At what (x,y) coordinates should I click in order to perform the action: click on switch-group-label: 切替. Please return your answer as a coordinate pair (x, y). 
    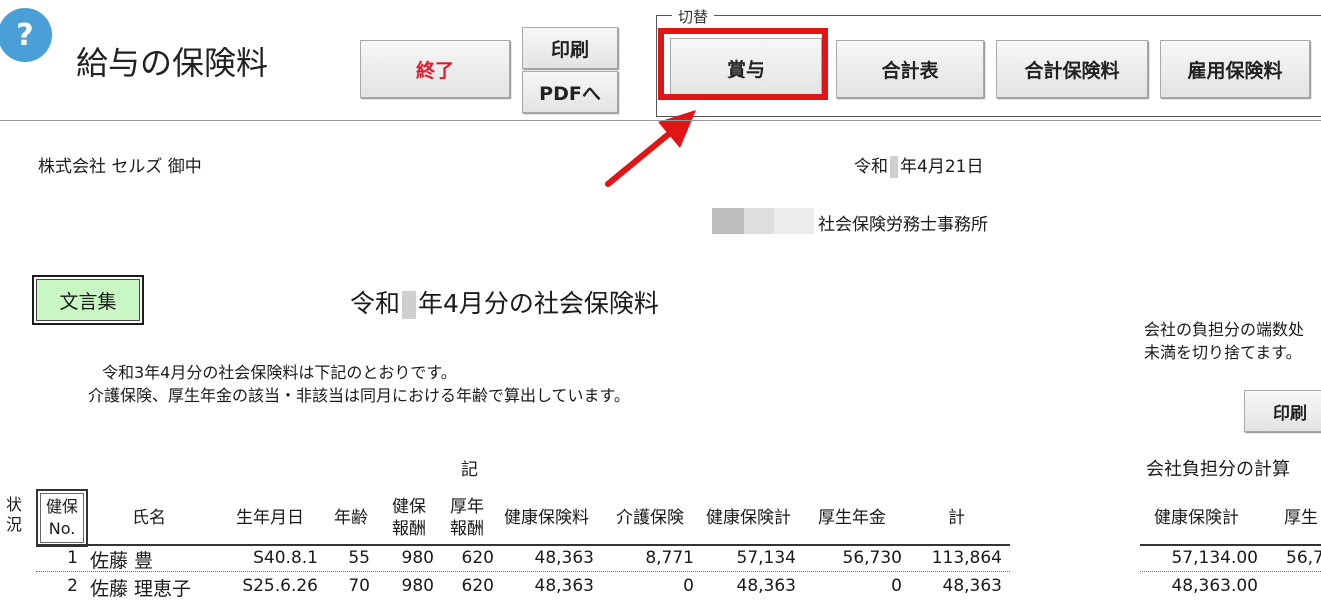
    Looking at the image, I should click on (693, 16).